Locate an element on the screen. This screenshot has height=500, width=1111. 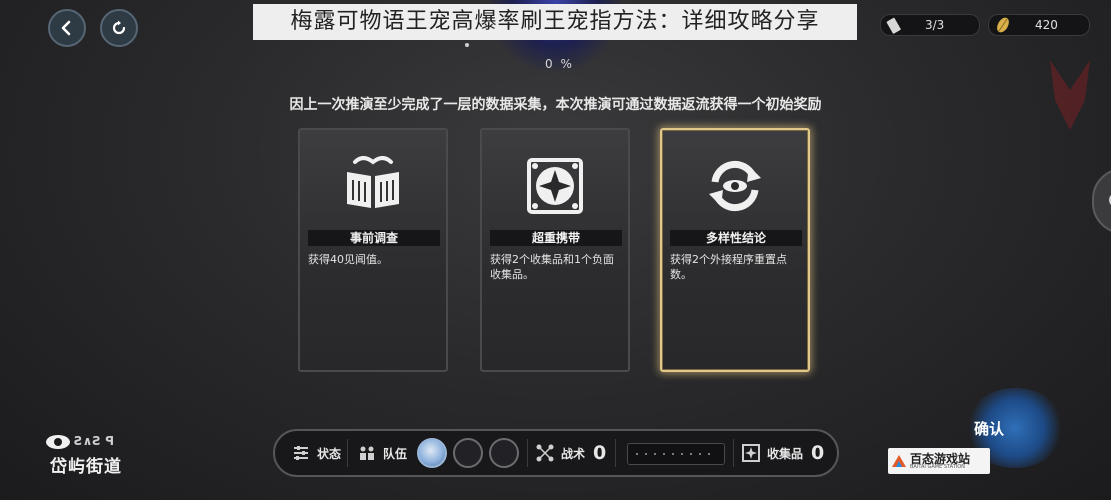
diamond-grid-icon is located at coordinates (555, 186).